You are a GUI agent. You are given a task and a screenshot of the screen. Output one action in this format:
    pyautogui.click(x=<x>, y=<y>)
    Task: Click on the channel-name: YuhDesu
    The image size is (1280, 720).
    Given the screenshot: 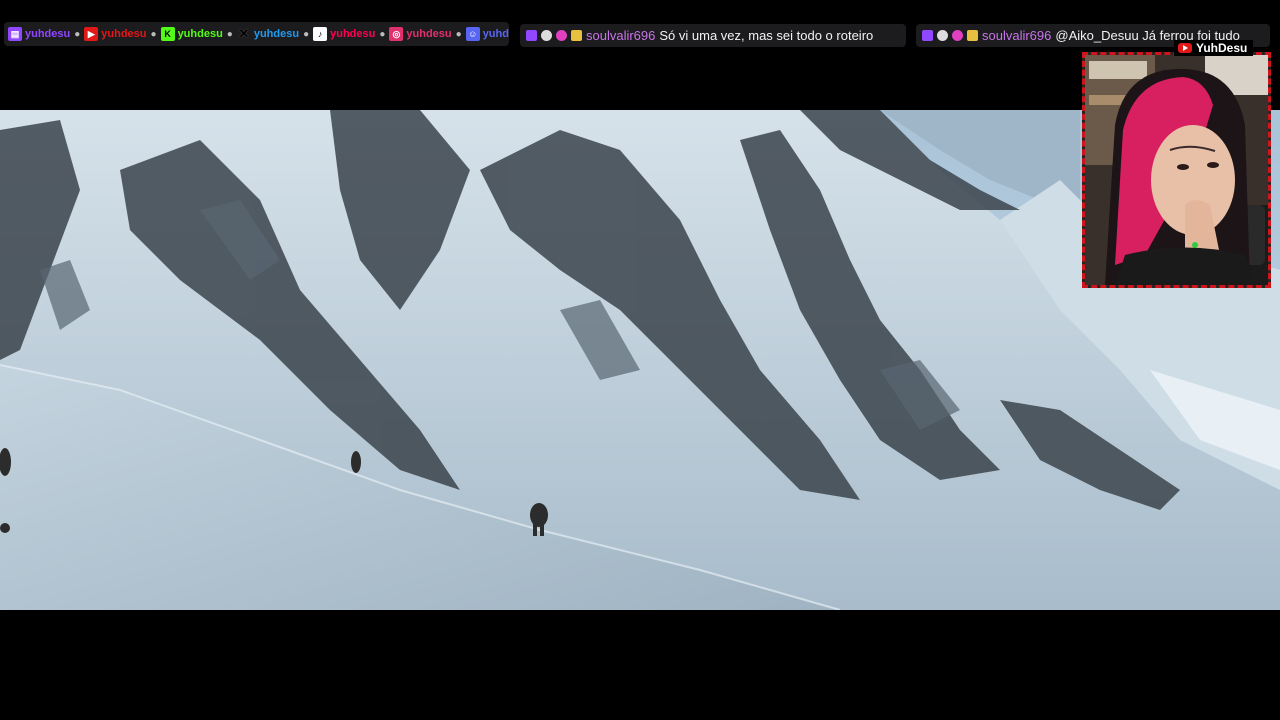 What is the action you would take?
    pyautogui.click(x=1222, y=48)
    